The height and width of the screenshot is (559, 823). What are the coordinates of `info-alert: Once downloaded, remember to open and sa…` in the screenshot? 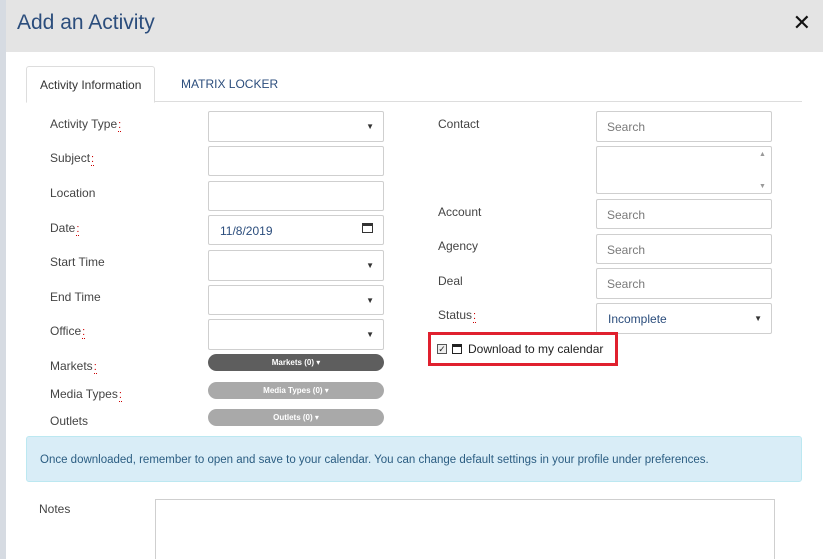 It's located at (414, 459).